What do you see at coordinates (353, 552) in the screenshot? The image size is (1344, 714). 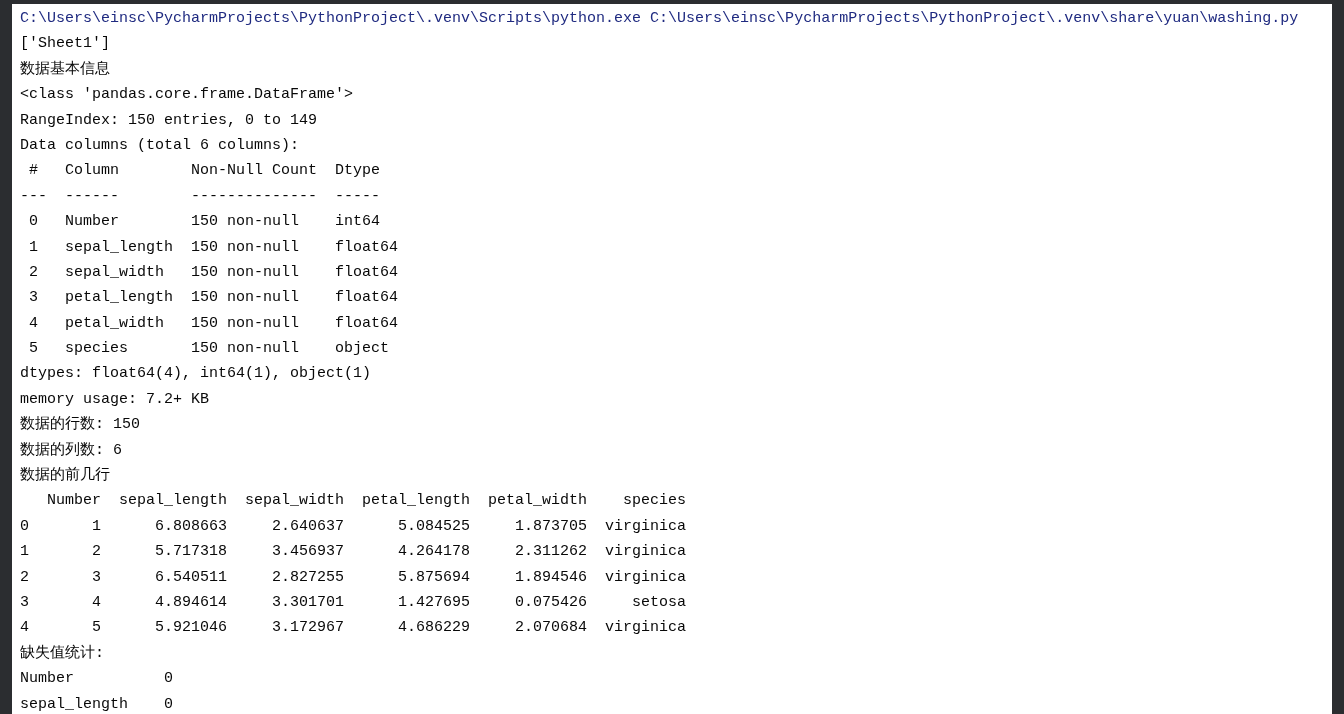 I see `output-line: 1 2 5.717318 3.456937 4.264178 2.311262 virginica` at bounding box center [353, 552].